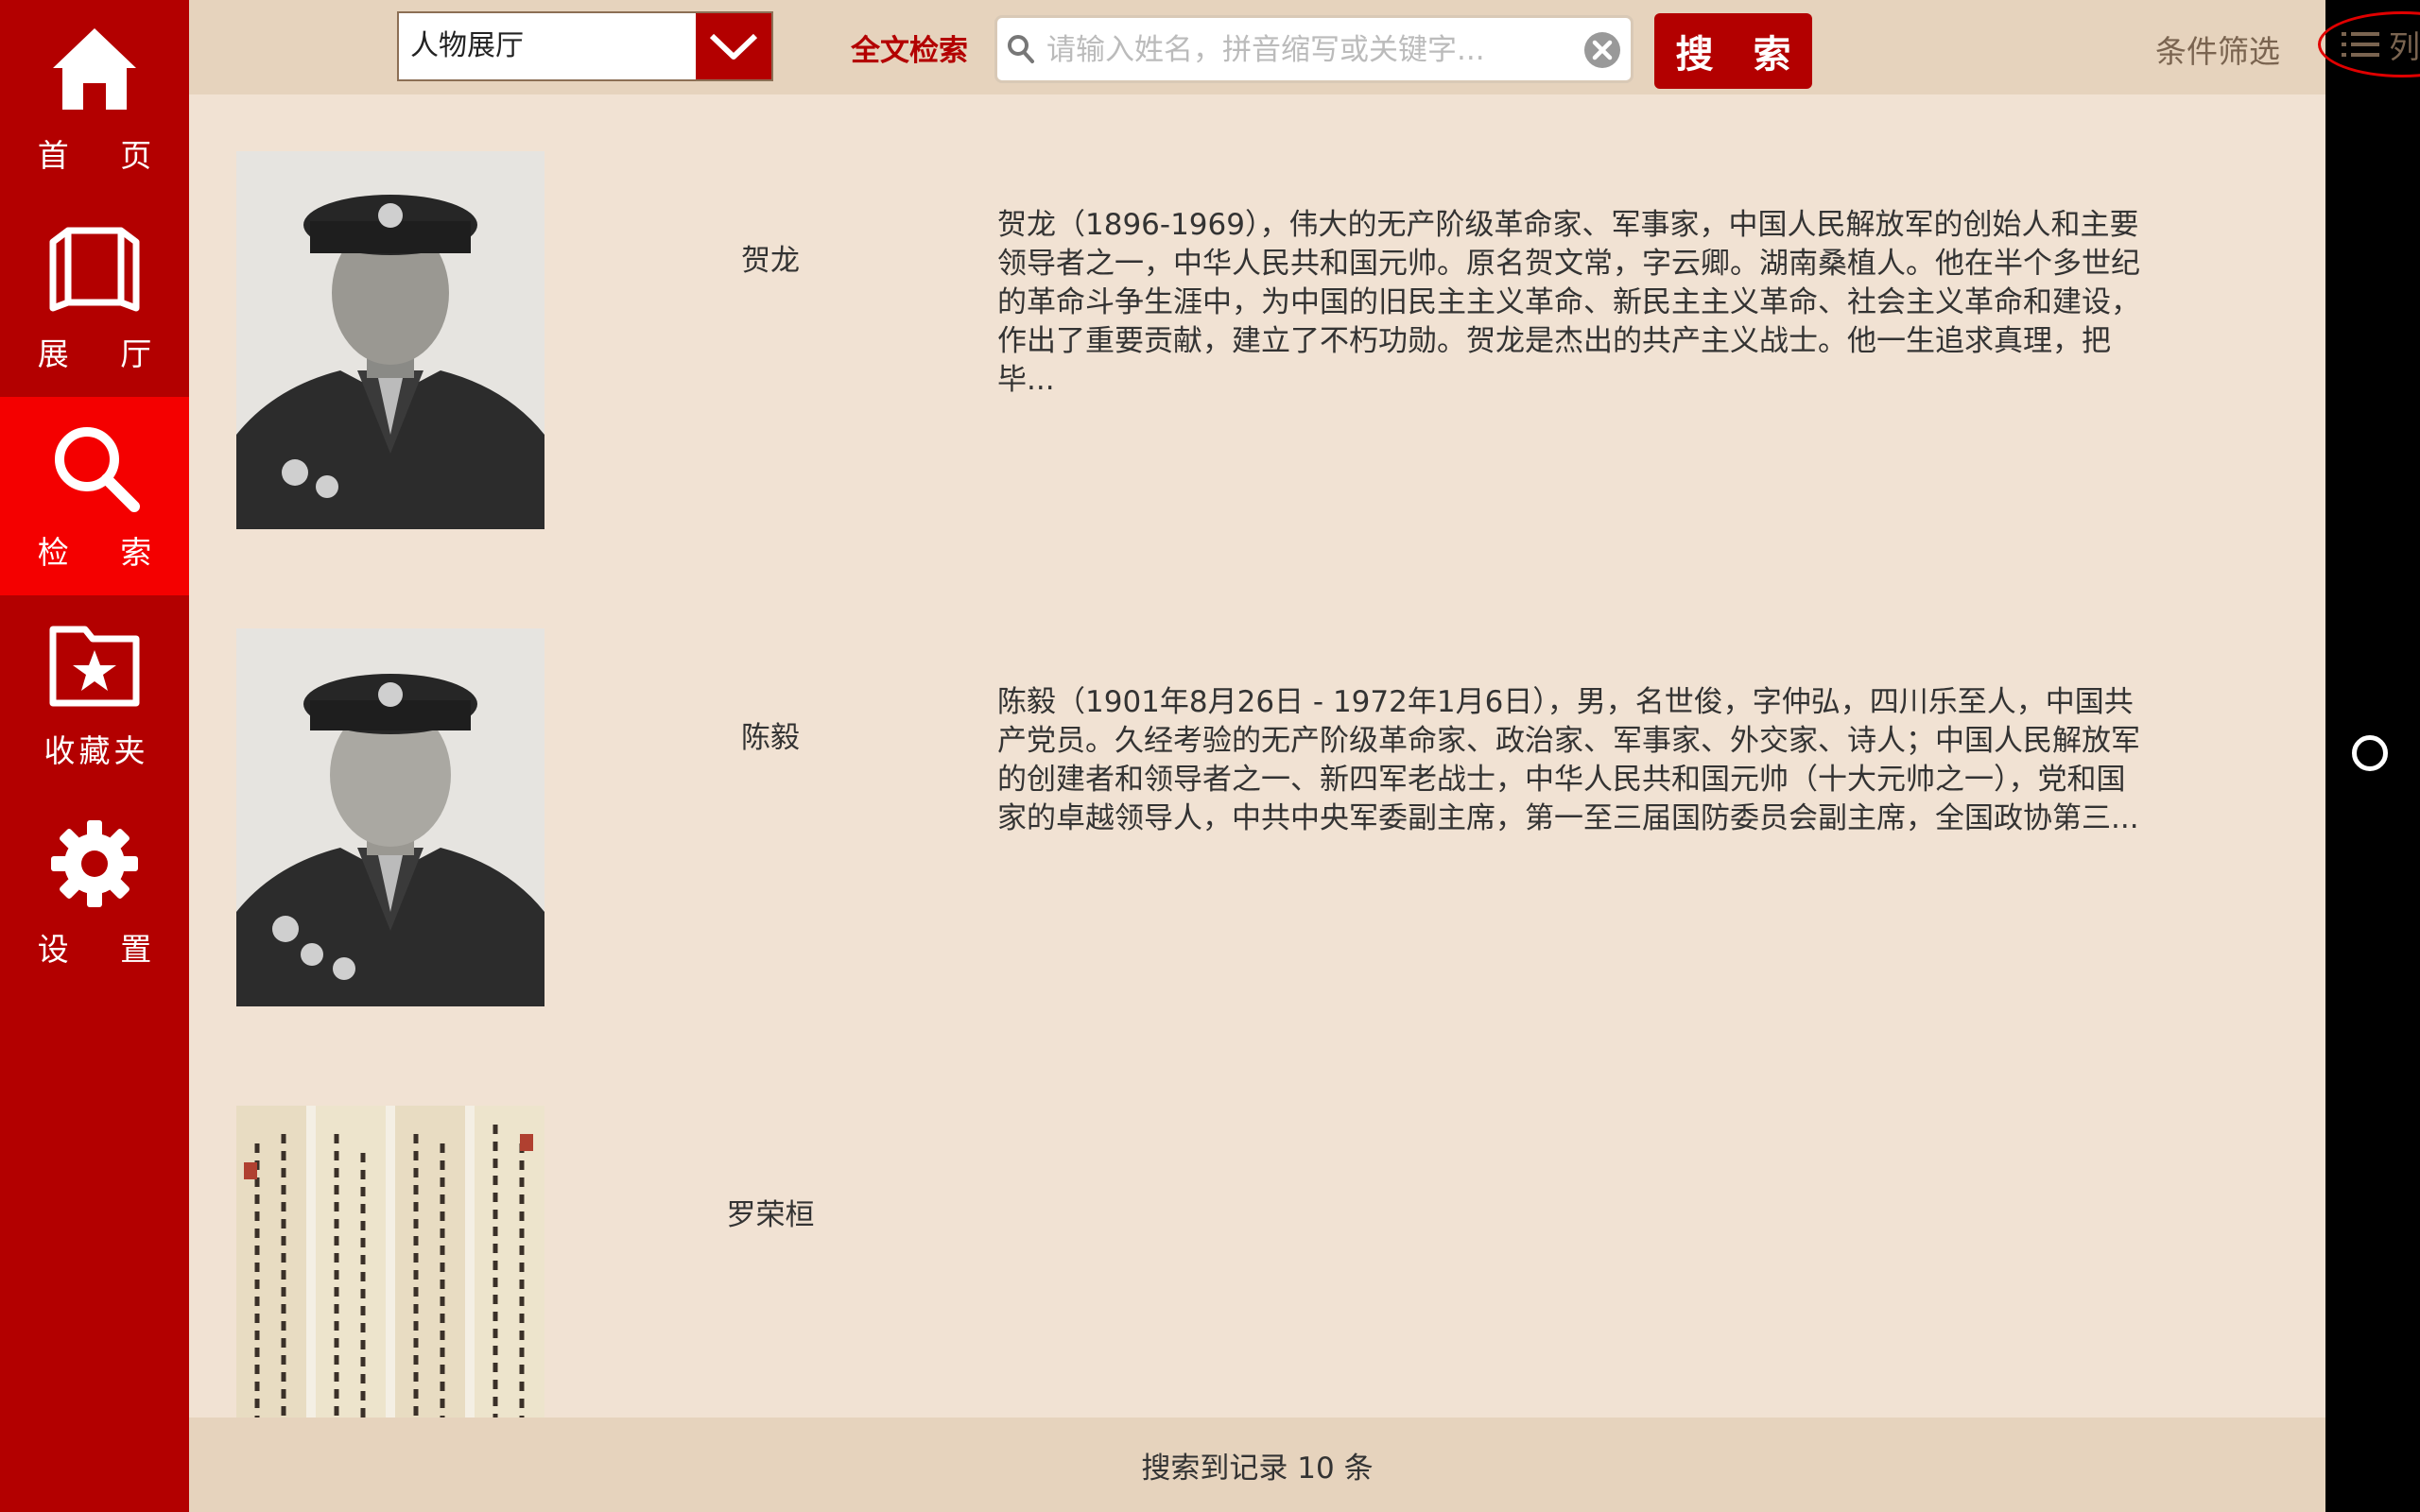 The width and height of the screenshot is (2420, 1512). Describe the element at coordinates (585, 46) in the screenshot. I see `hall-select-dropdown: 人物展厅` at that location.